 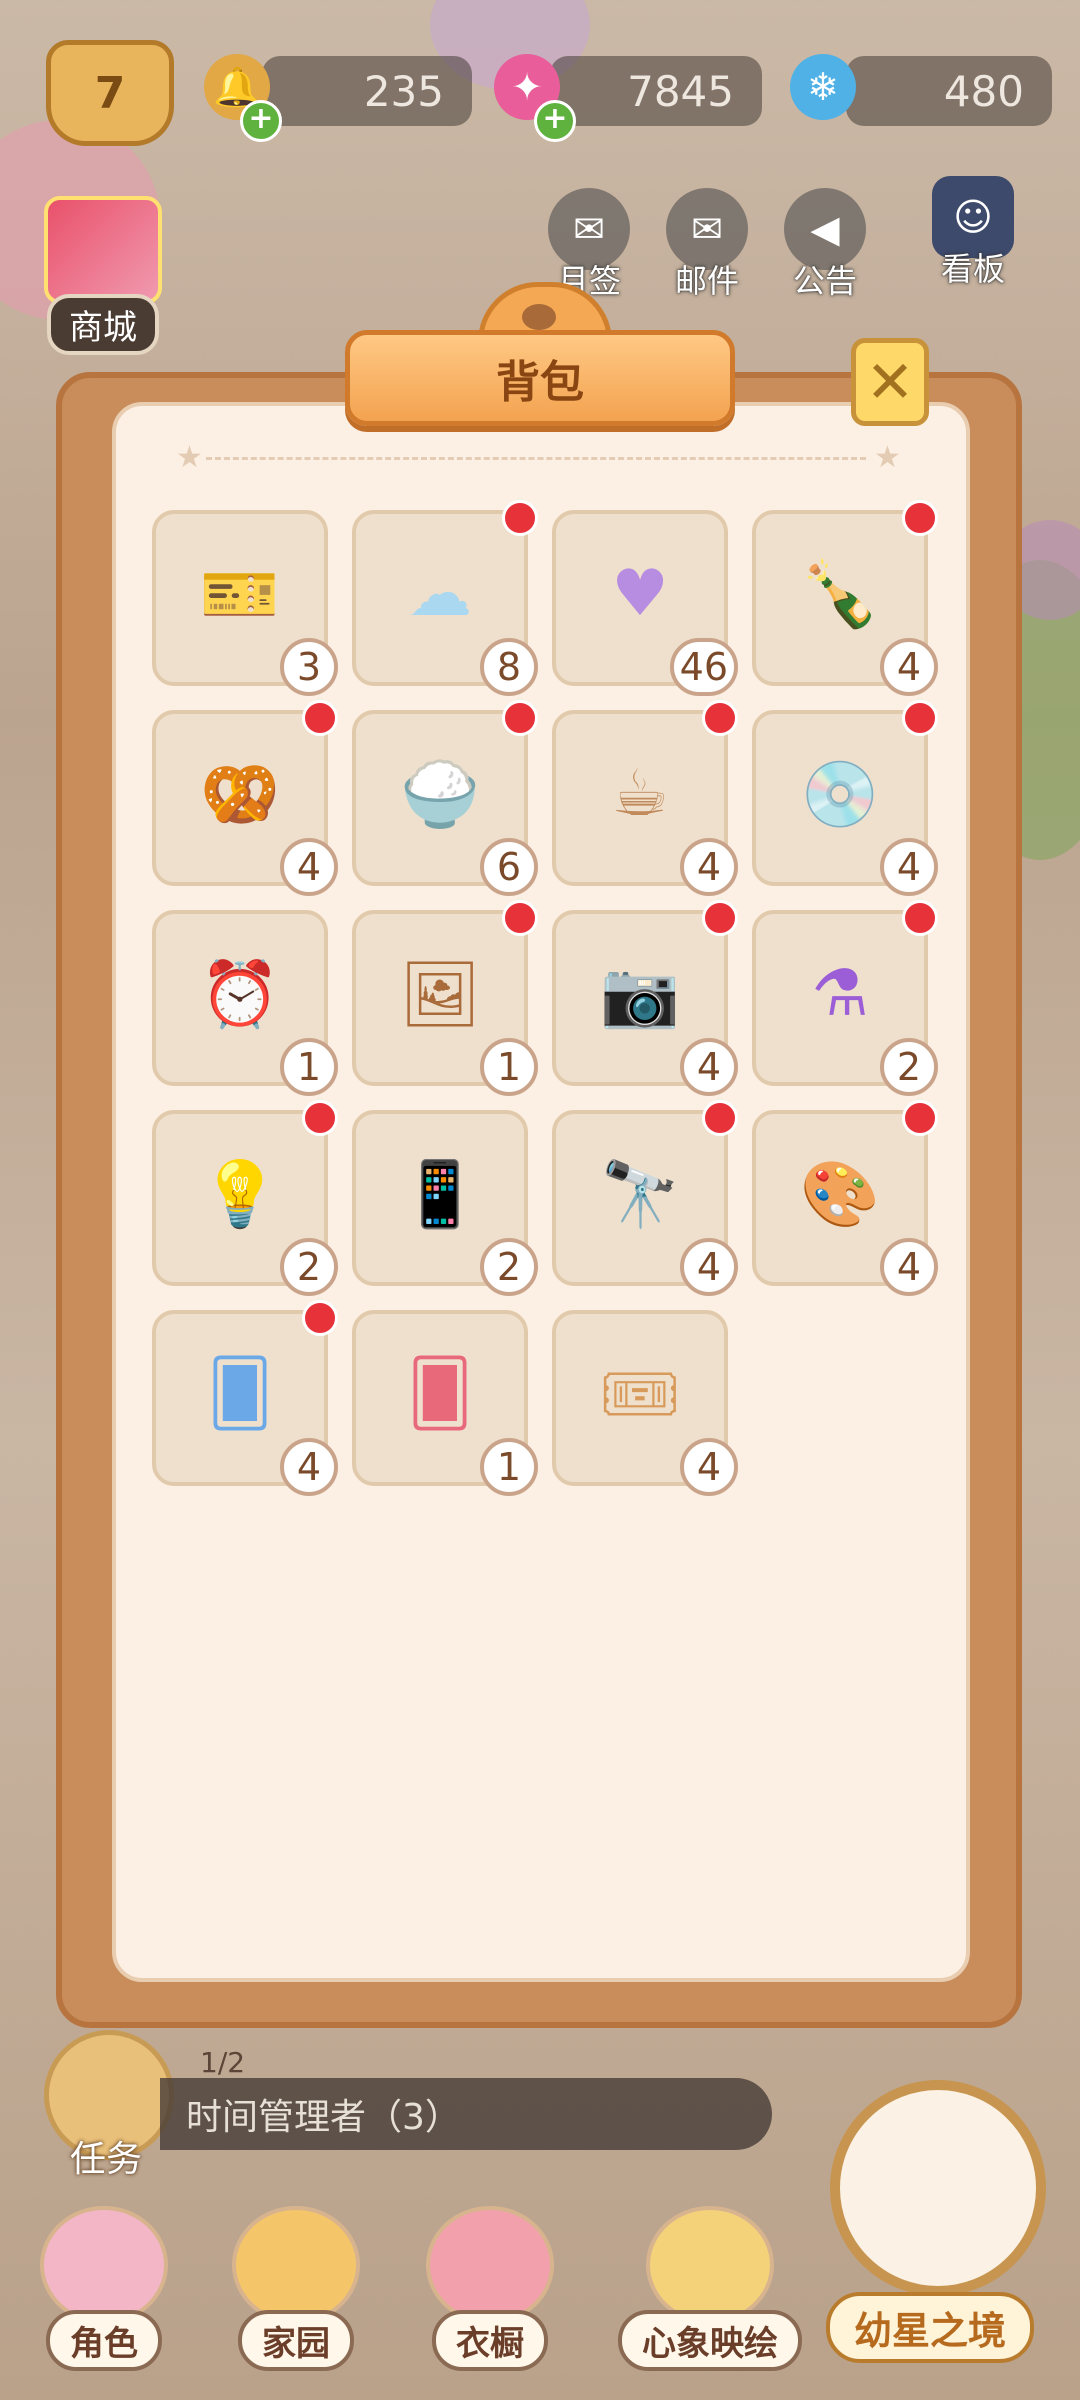 I want to click on nav-home: 家园, so click(x=296, y=2288).